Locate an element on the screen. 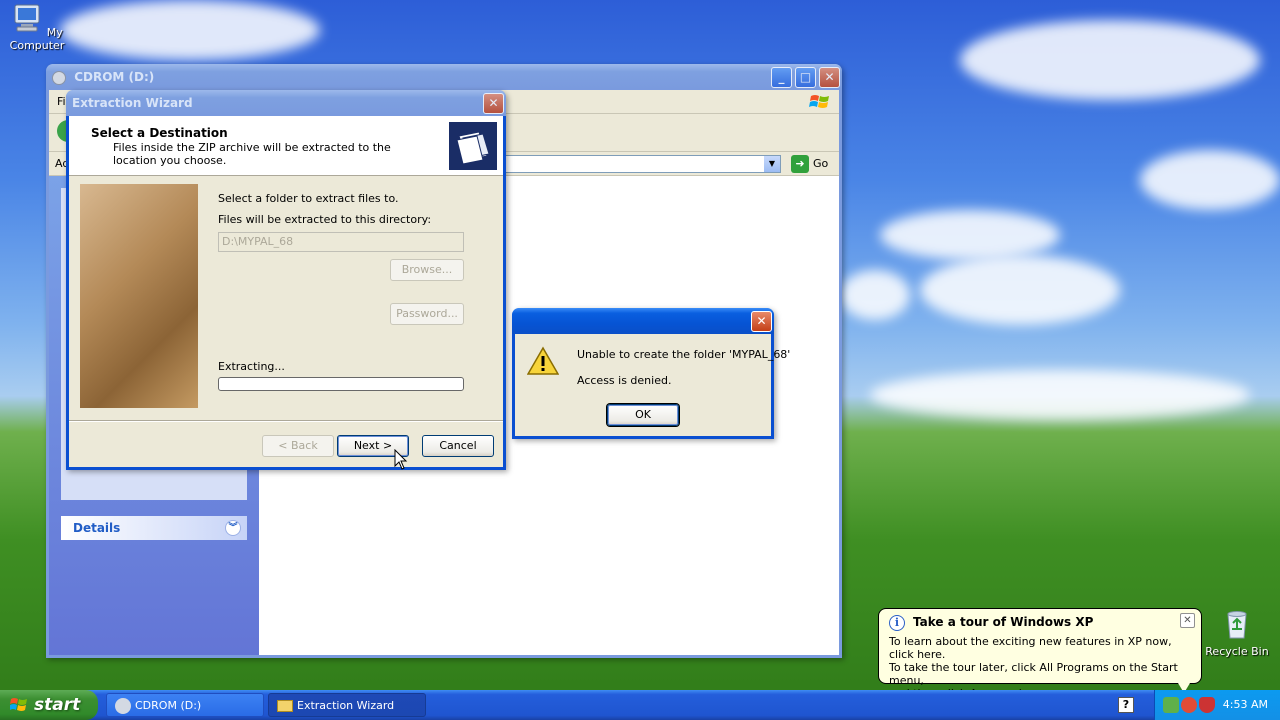  folder-prompt: Select a folder to extract files to. is located at coordinates (308, 198).